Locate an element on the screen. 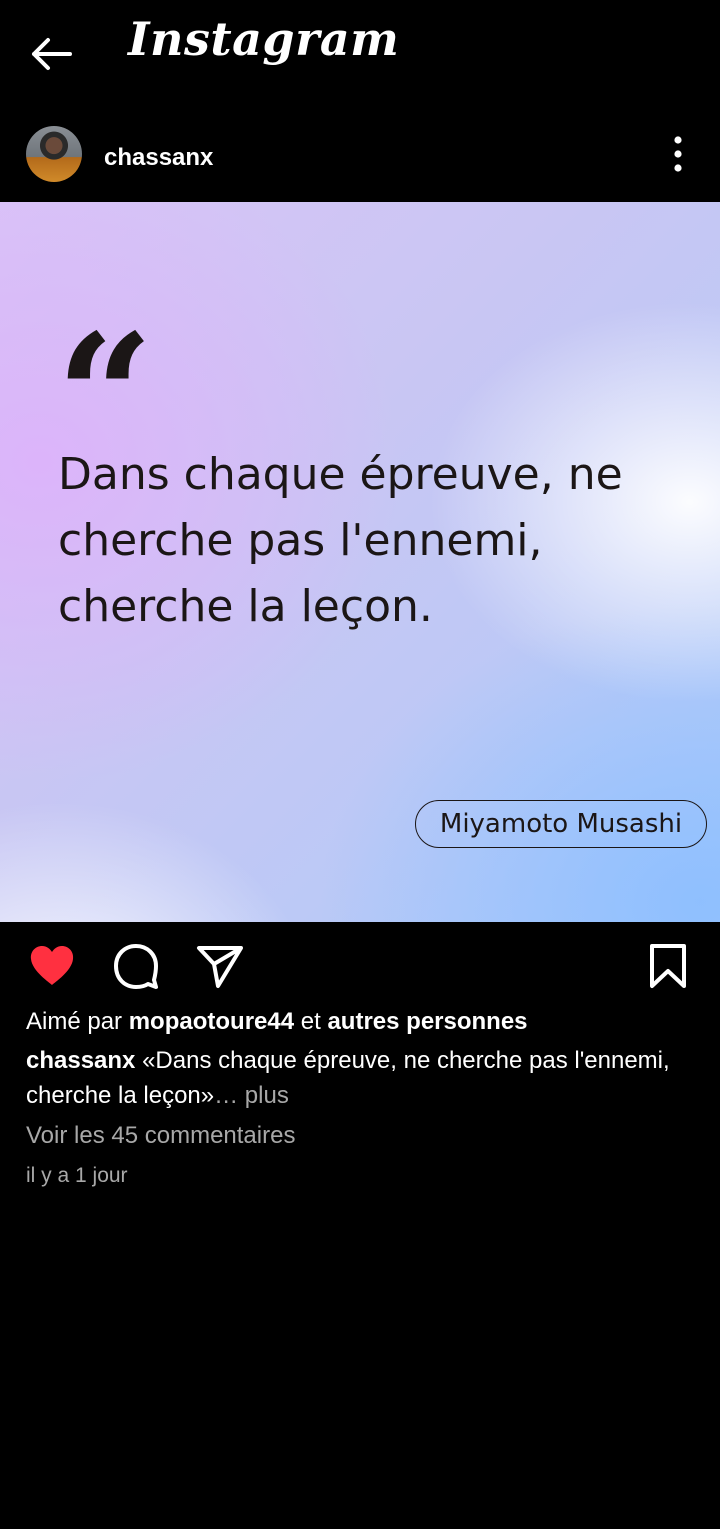 This screenshot has width=720, height=1529. post-actions is located at coordinates (360, 967).